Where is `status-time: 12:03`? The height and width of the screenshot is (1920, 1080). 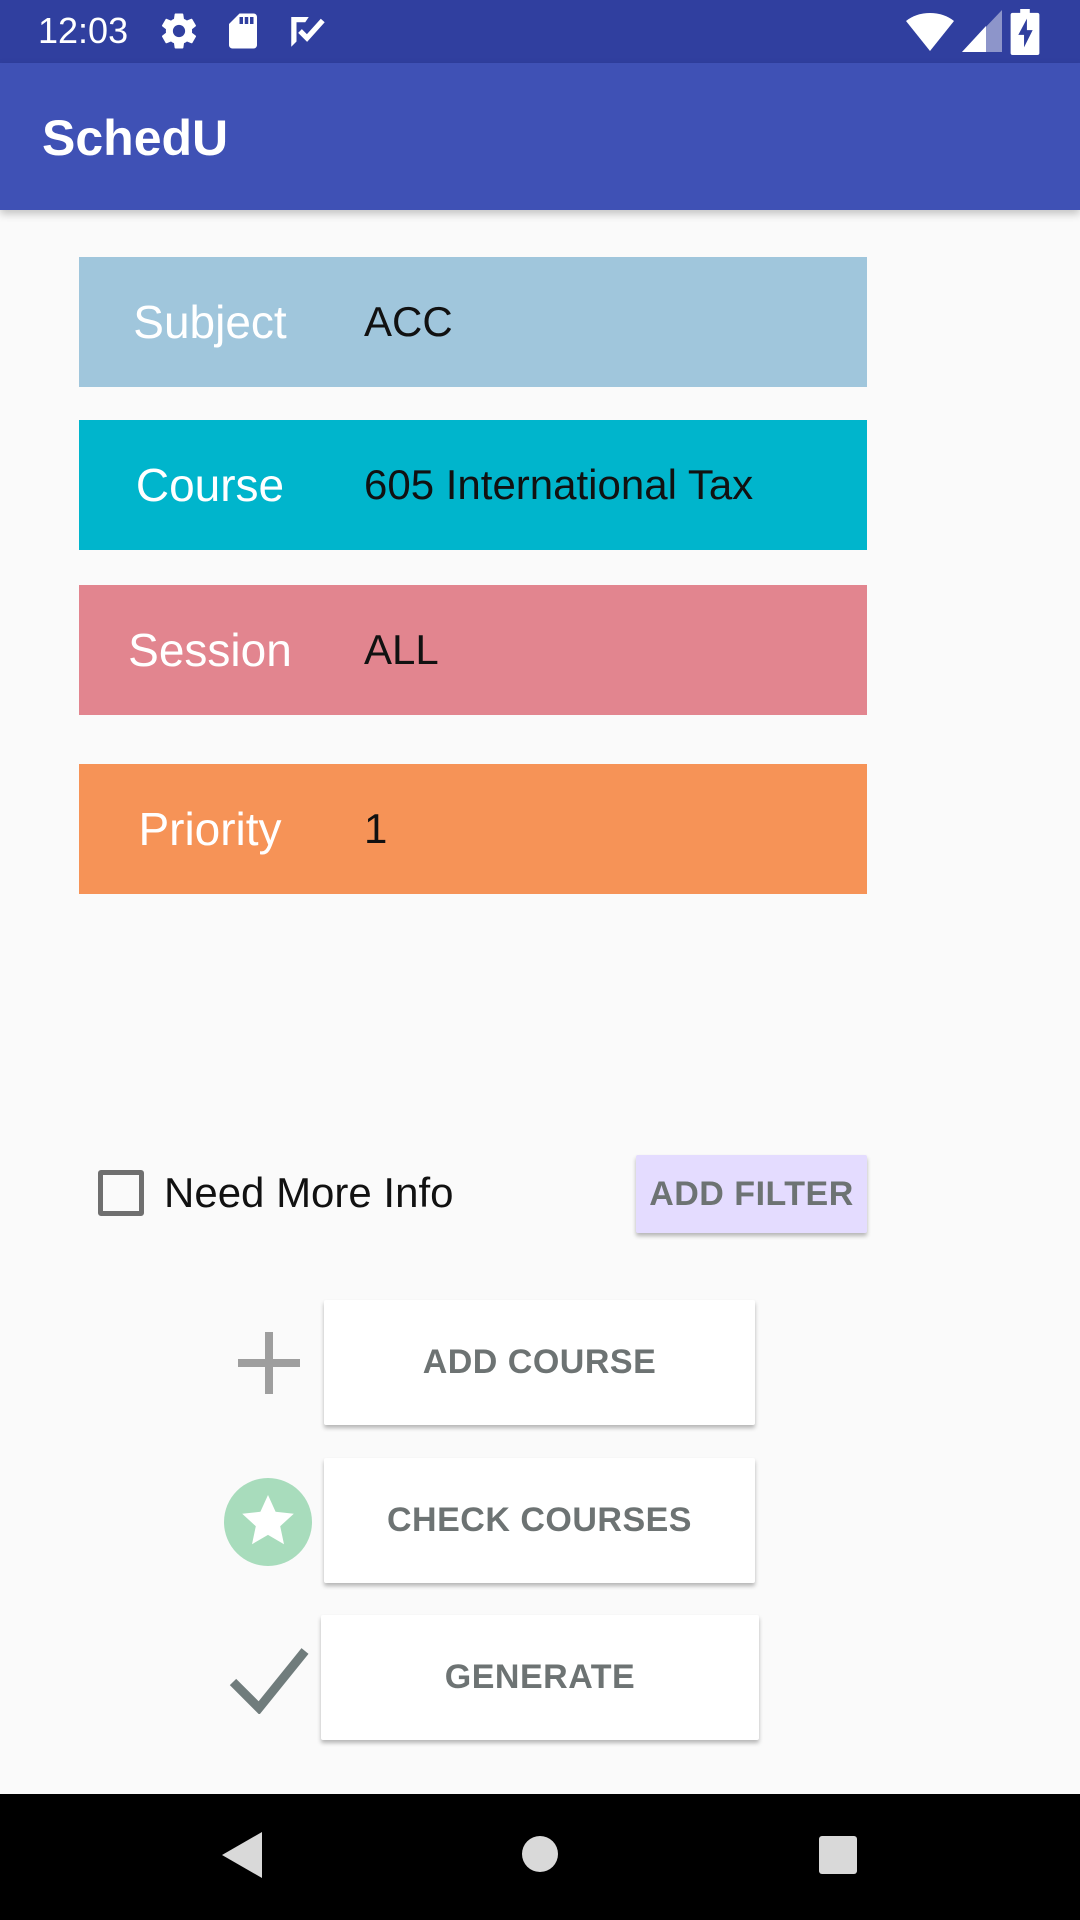
status-time: 12:03 is located at coordinates (83, 30).